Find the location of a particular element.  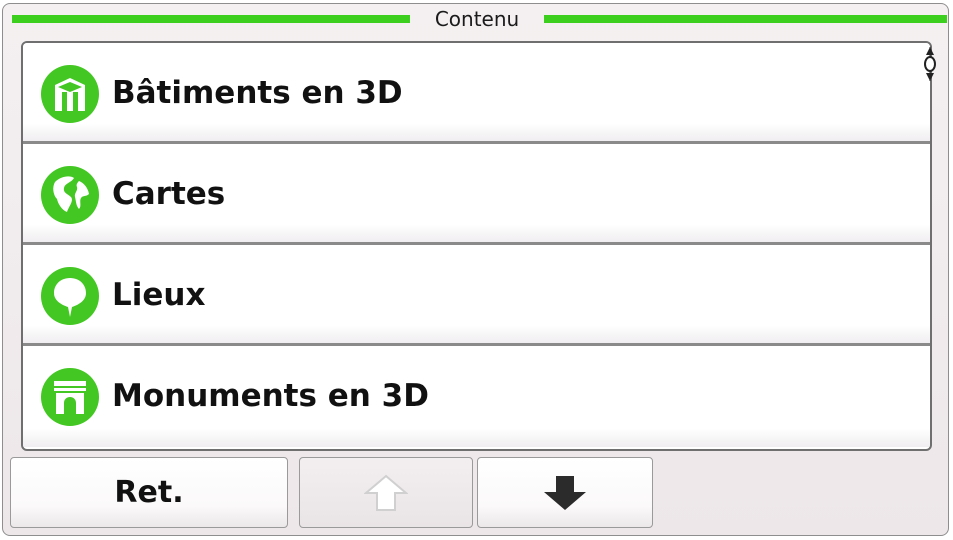

list-item-label: Monuments en 3D is located at coordinates (270, 396).